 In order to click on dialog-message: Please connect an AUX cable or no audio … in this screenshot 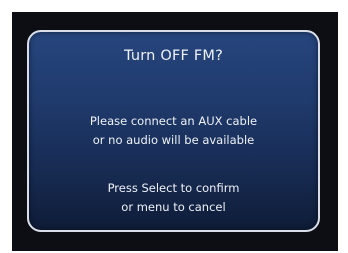, I will do `click(173, 131)`.